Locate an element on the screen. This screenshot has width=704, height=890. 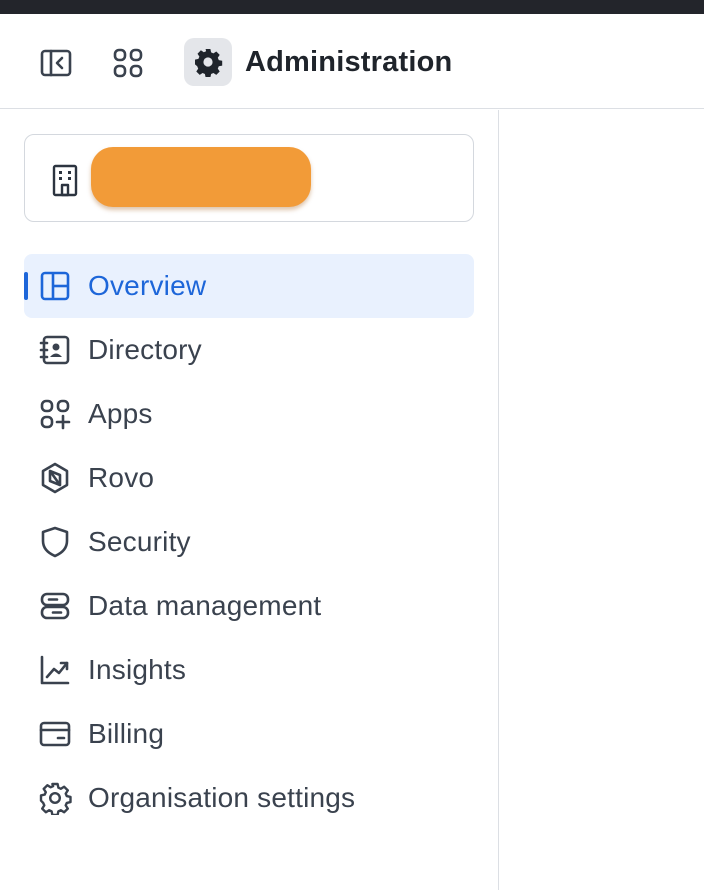
building-icon-wrap is located at coordinates (65, 180).